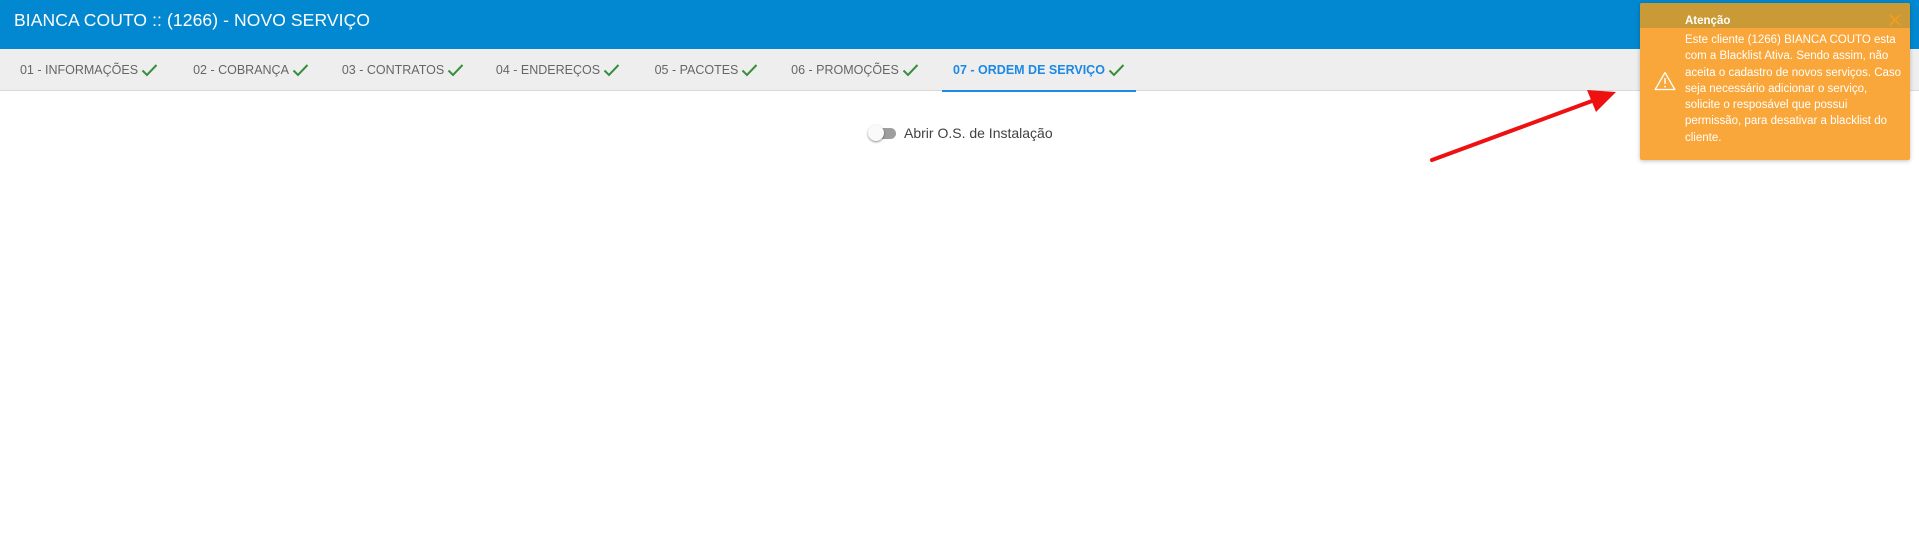 The image size is (1919, 559). I want to click on annotation-arrow-head, so click(1601, 101).